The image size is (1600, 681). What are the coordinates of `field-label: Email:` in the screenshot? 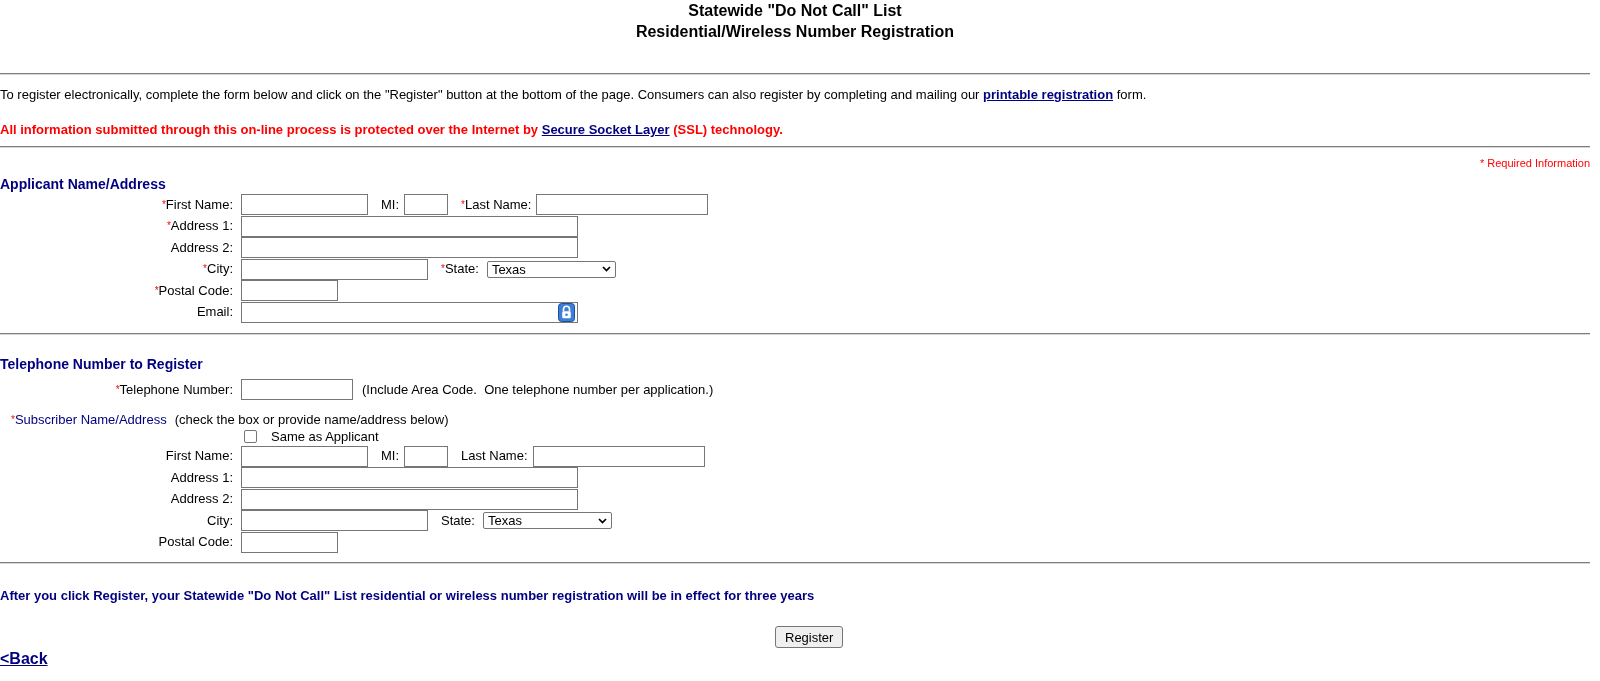 It's located at (214, 312).